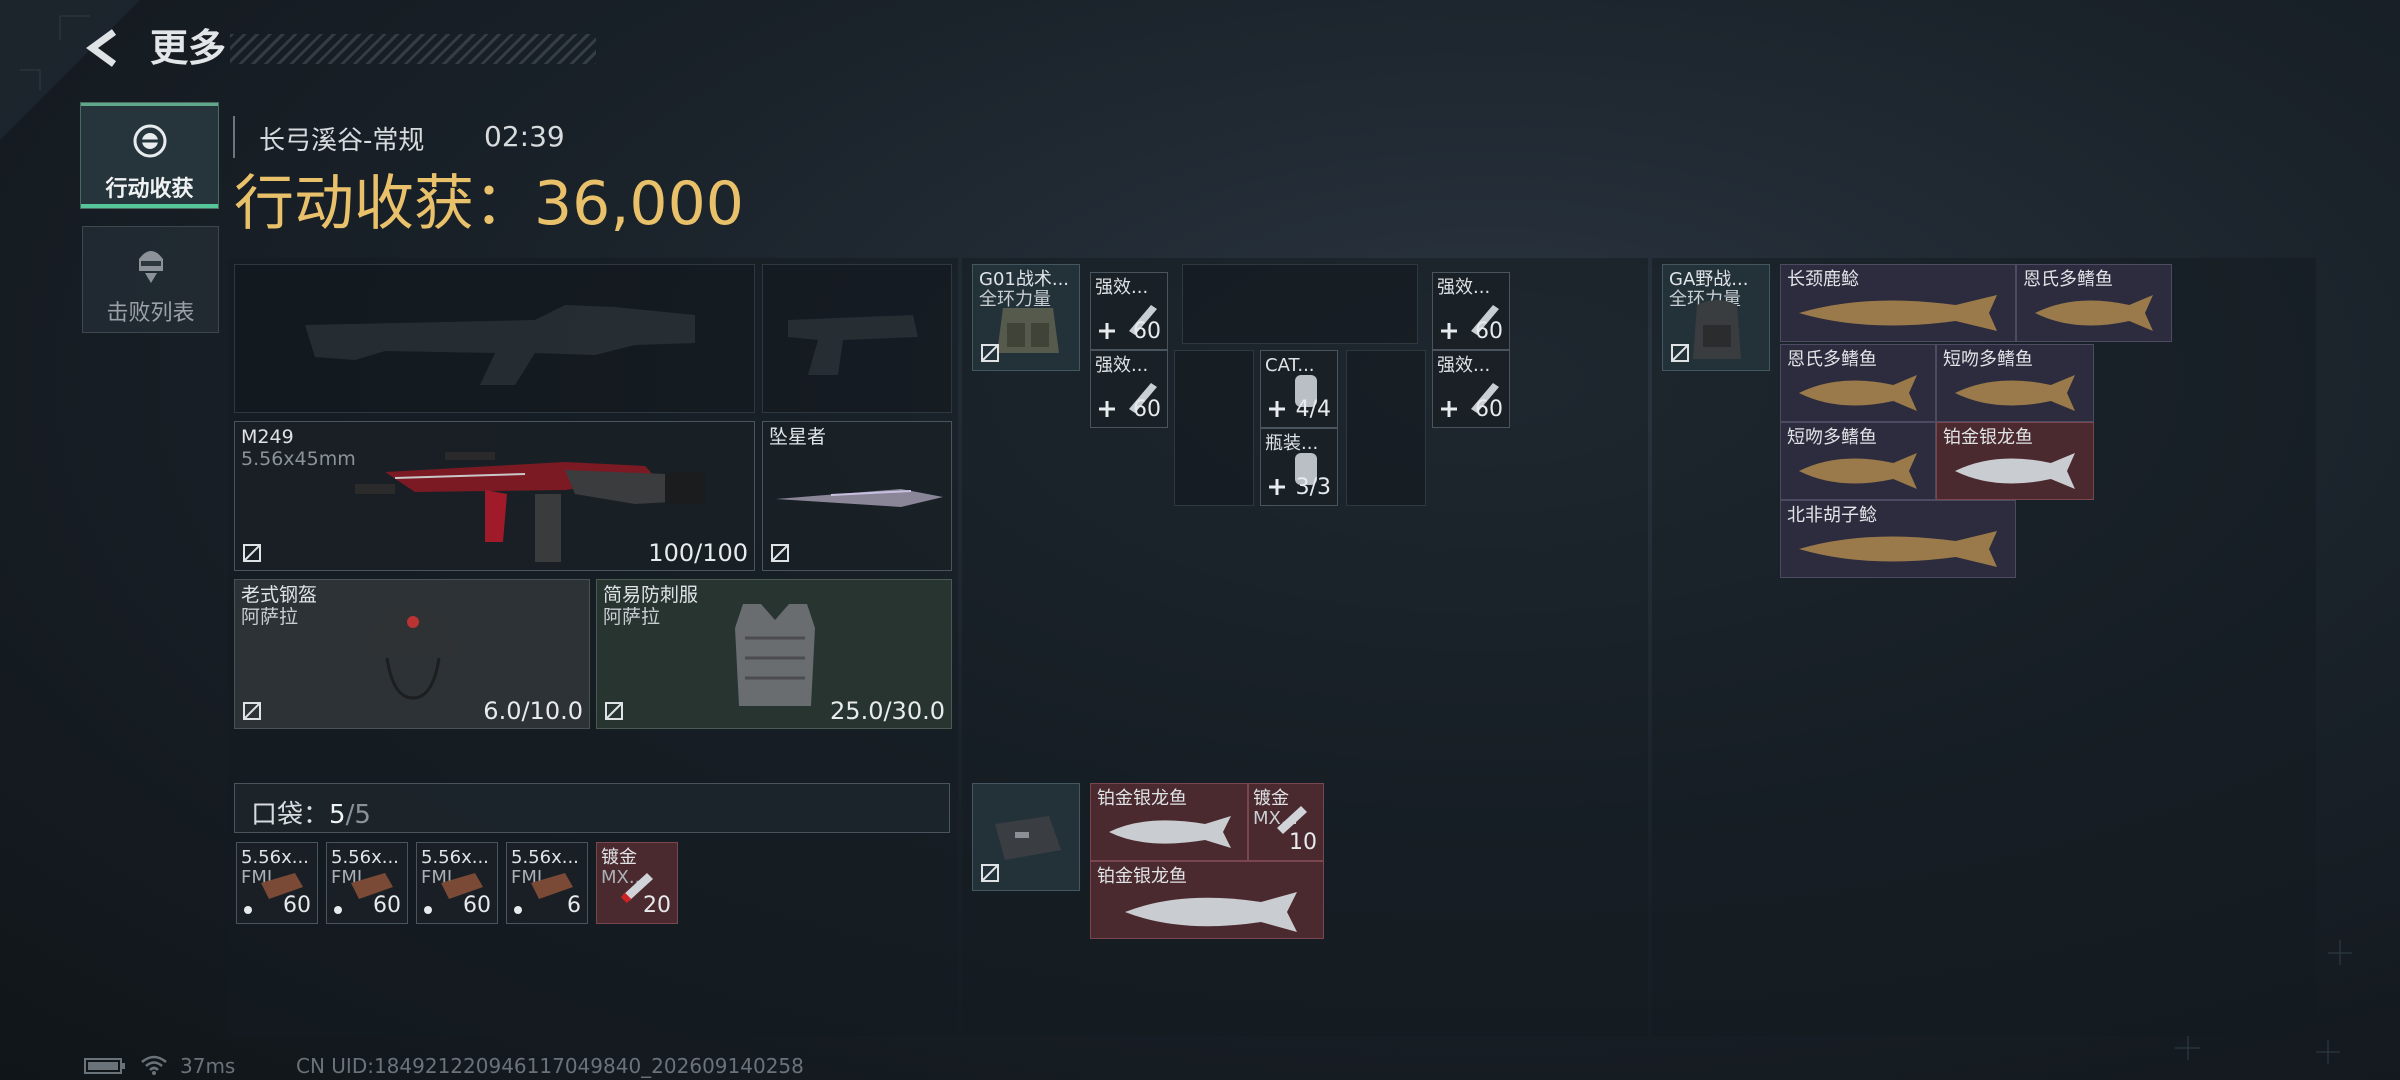 Image resolution: width=2400 pixels, height=1080 pixels. What do you see at coordinates (1386, 428) in the screenshot?
I see `rig-empty-slot` at bounding box center [1386, 428].